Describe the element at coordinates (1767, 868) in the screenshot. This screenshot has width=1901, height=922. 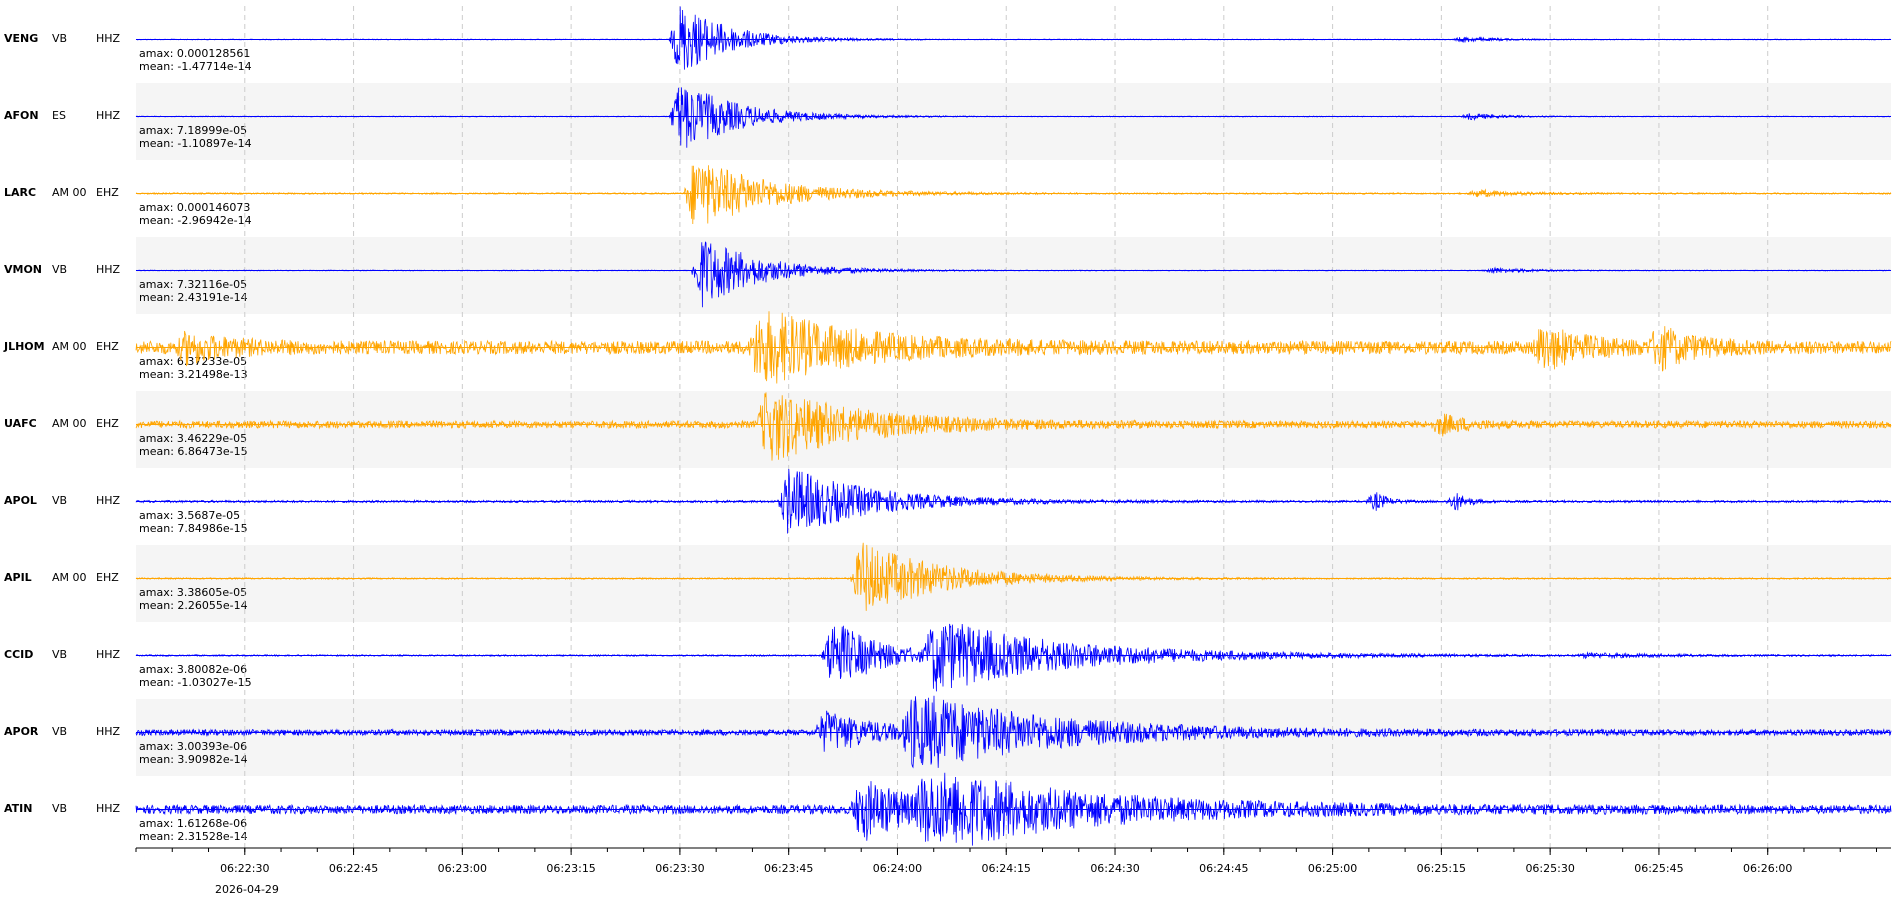
I see `time-tick-label: 06:26:00` at that location.